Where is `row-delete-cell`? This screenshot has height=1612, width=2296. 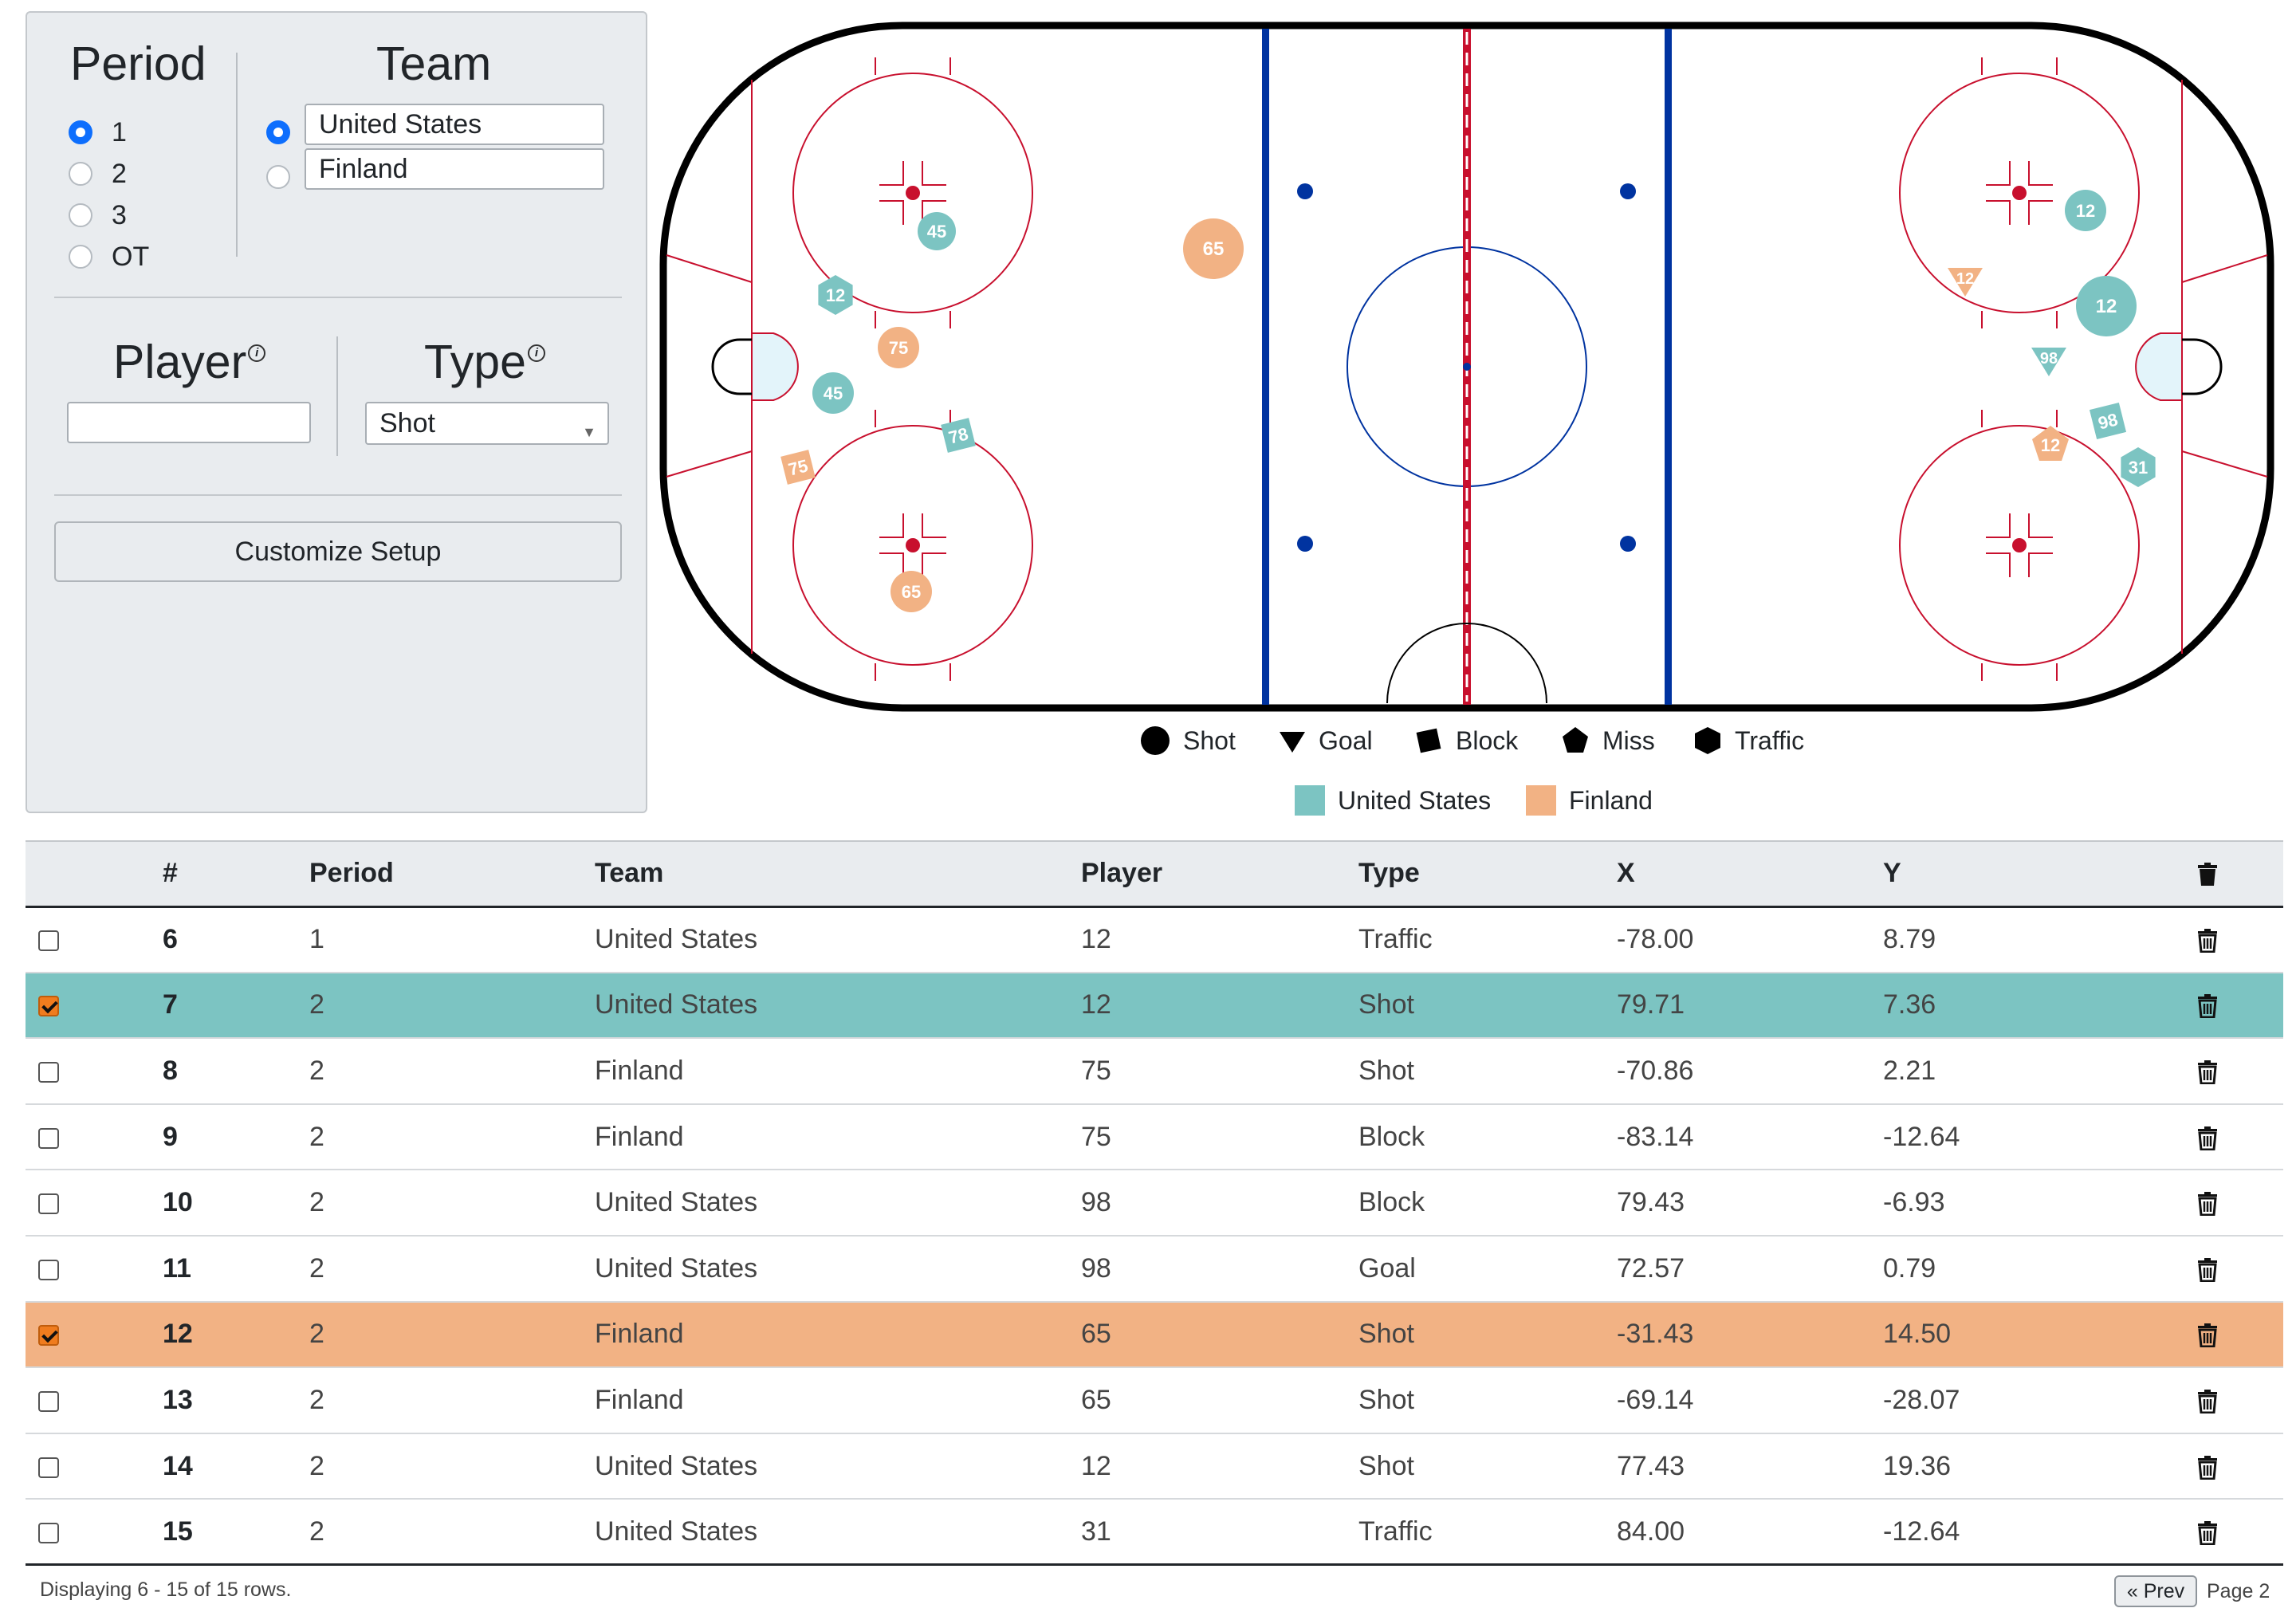 row-delete-cell is located at coordinates (2216, 1335).